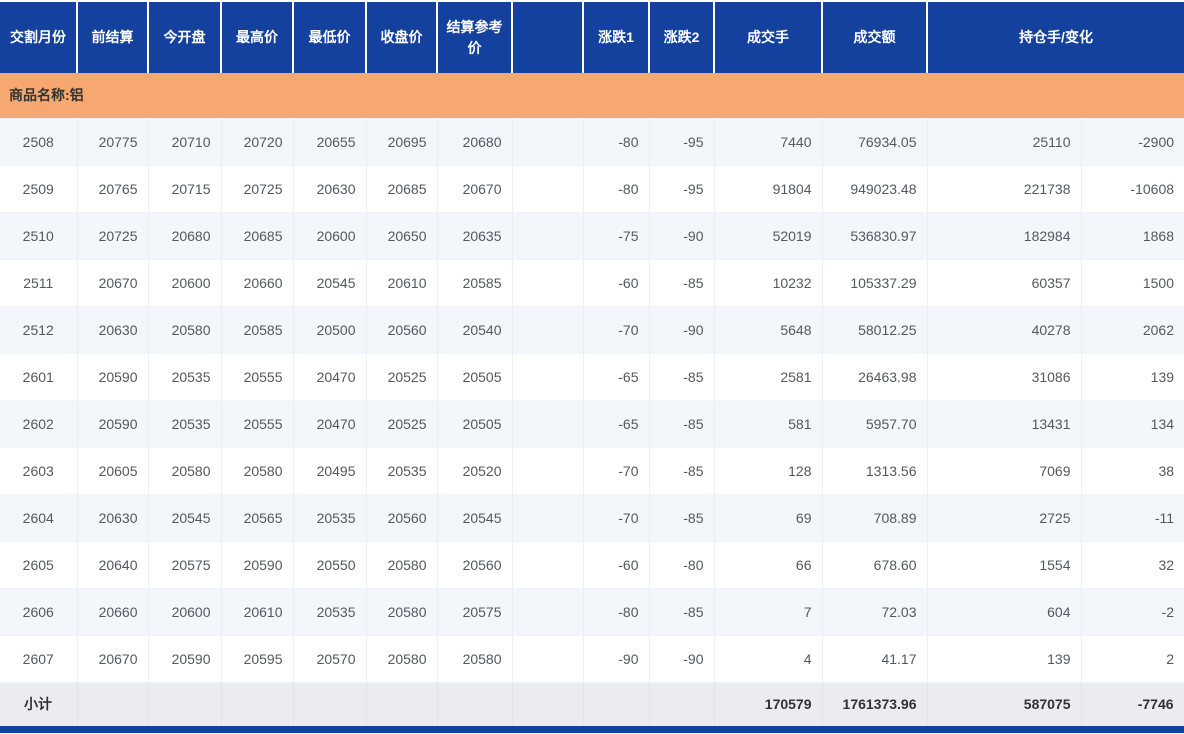  Describe the element at coordinates (1004, 283) in the screenshot. I see `cell-oi: 60357` at that location.